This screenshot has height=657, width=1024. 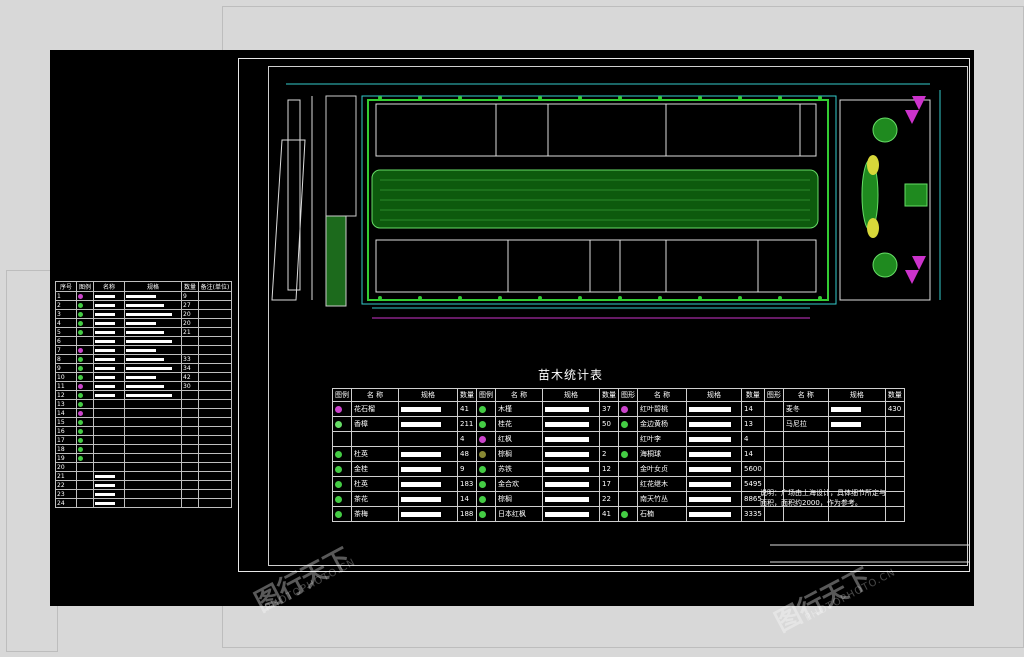 I want to click on row-number: 19, so click(x=66, y=458).